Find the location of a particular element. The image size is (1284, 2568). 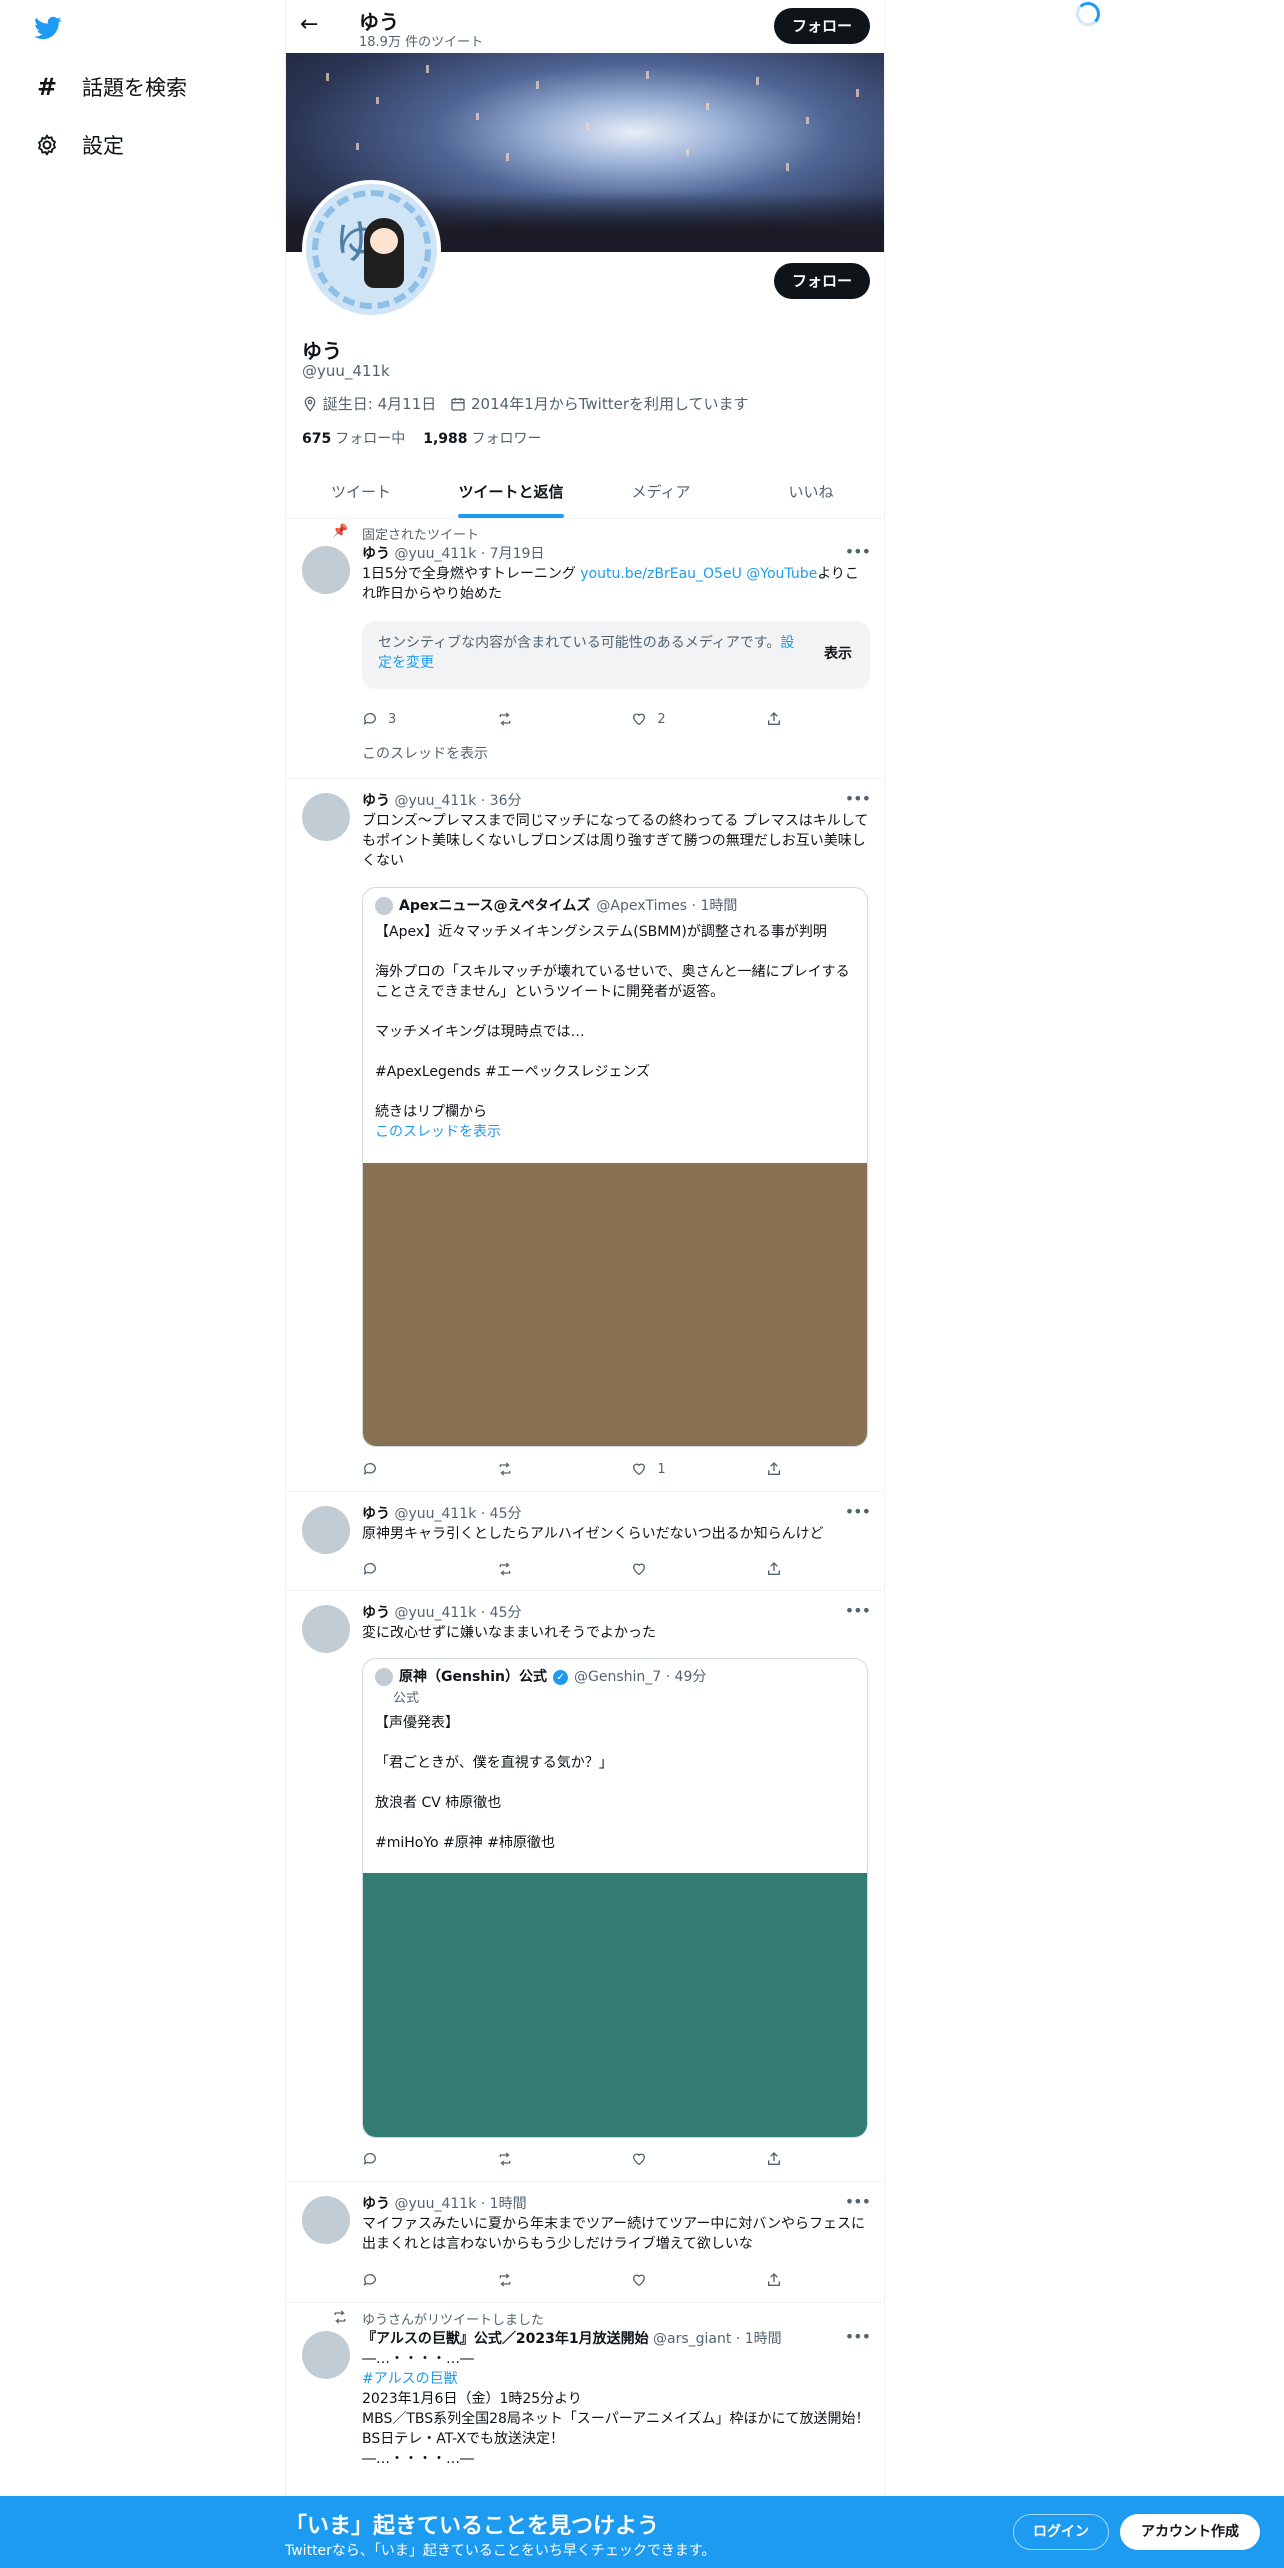

tweet-meta: @yuu_411k · 36分 is located at coordinates (458, 801).